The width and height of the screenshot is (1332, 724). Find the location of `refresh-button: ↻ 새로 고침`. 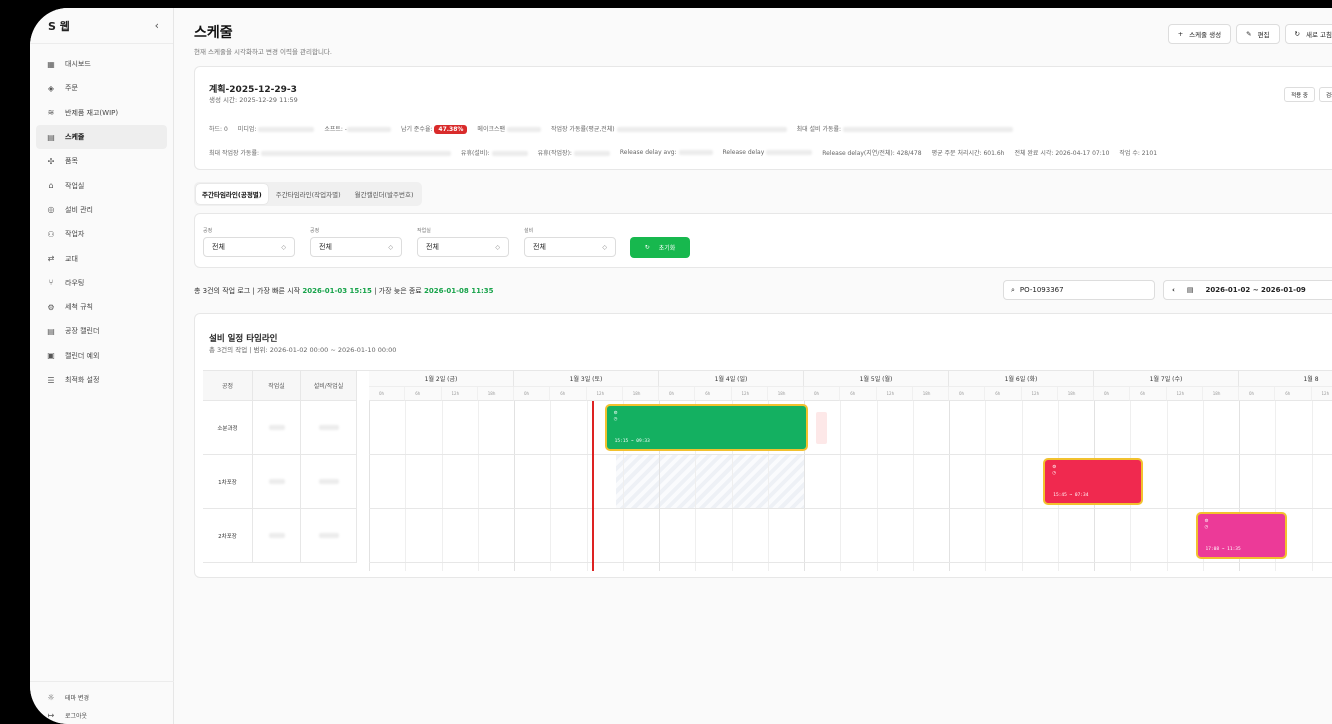

refresh-button: ↻ 새로 고침 is located at coordinates (1308, 34).